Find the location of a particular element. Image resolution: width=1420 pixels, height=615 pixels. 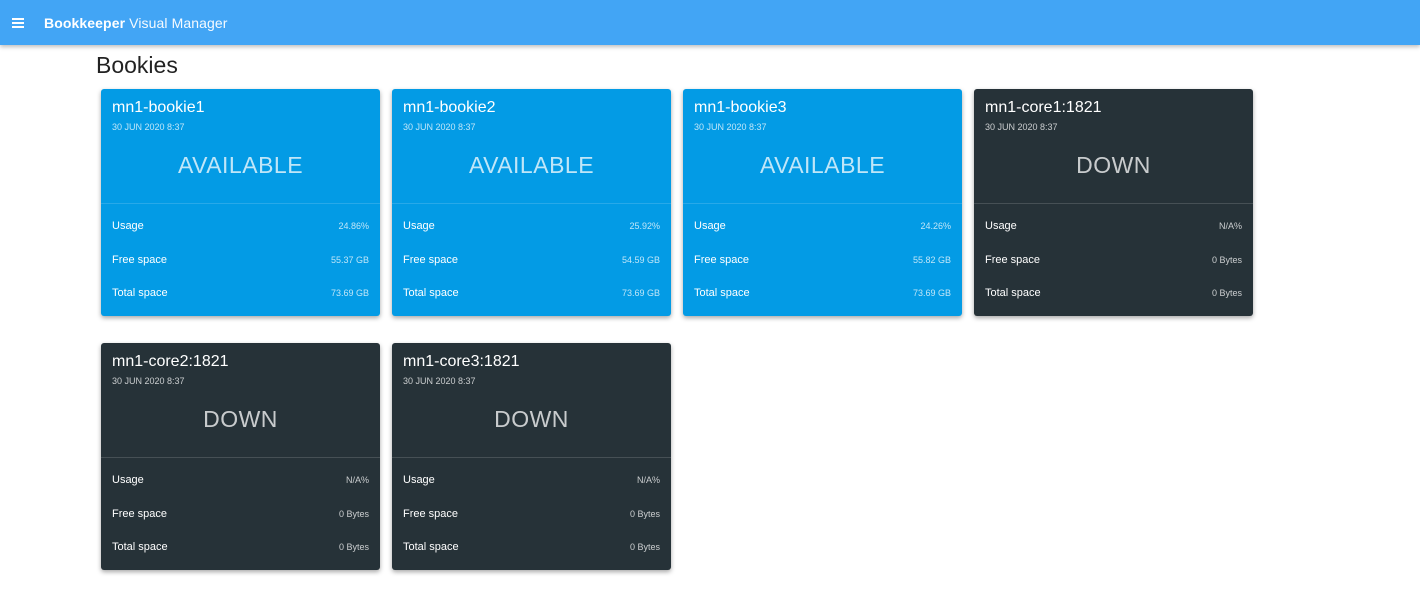

free-space-value: 55.82 GB is located at coordinates (931, 260).